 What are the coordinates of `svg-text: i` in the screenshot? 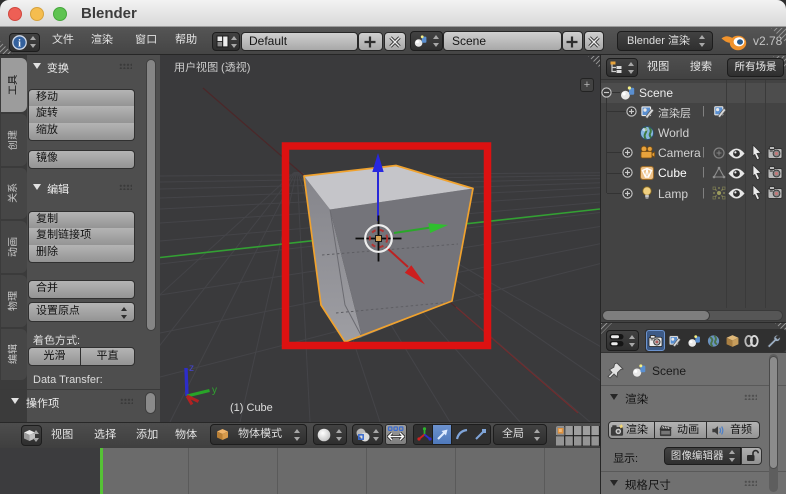 It's located at (19, 43).